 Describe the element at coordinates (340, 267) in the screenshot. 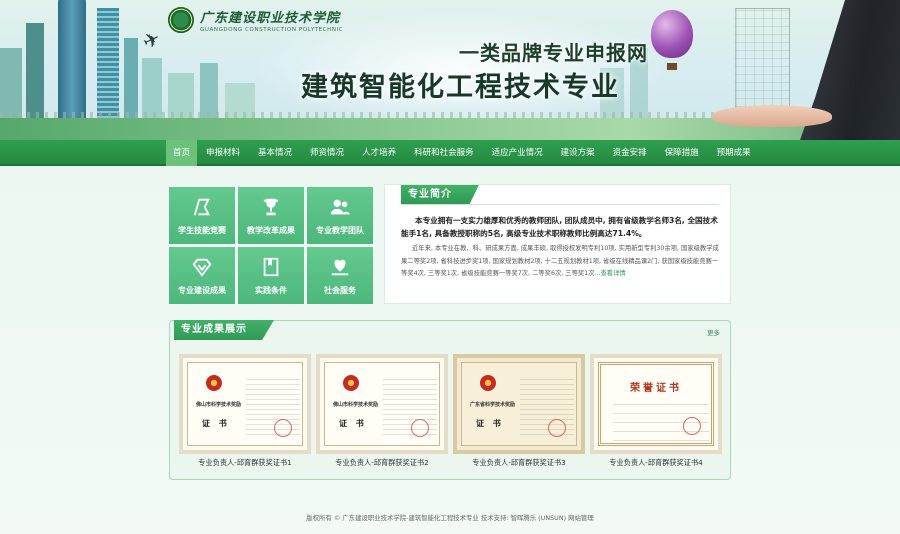

I see `heart-hand-icon` at that location.